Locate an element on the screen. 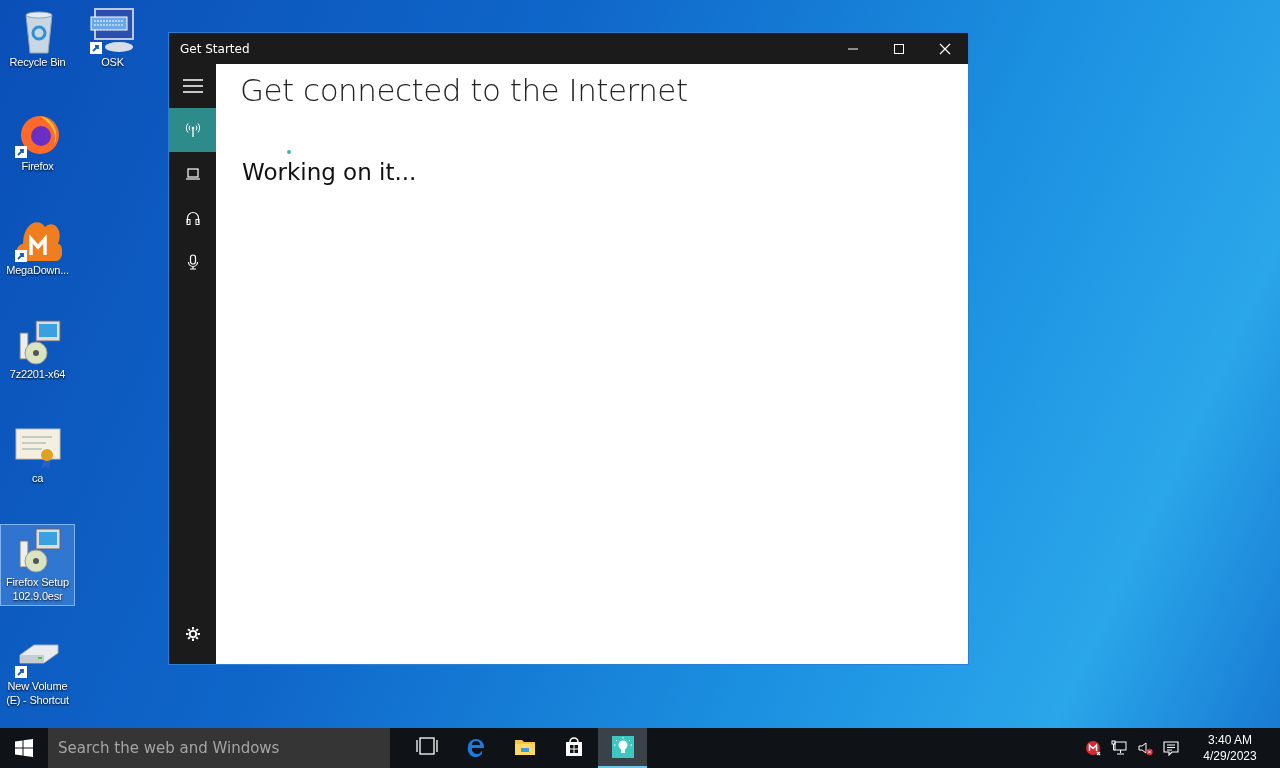 Image resolution: width=1280 pixels, height=768 pixels. icon-label: New Volume (E) - Shortcut is located at coordinates (37, 693).